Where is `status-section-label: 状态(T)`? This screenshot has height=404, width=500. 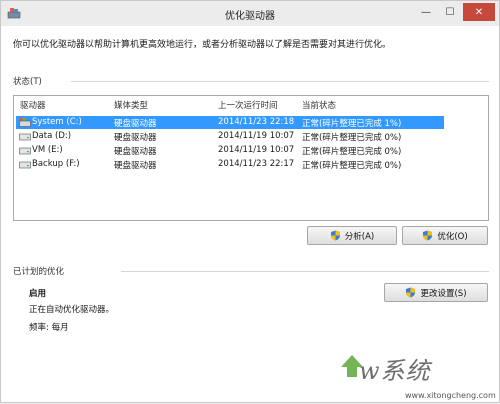
status-section-label: 状态(T) is located at coordinates (27, 82).